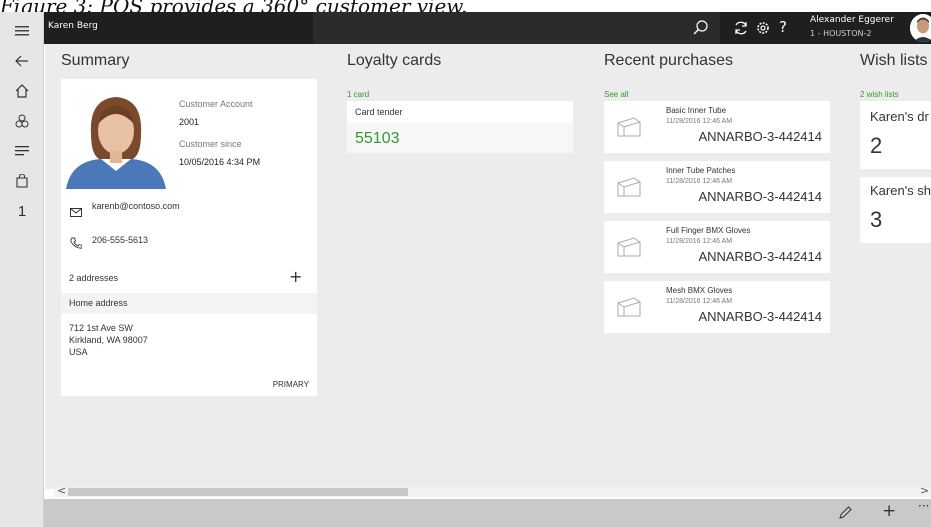 The image size is (931, 527). What do you see at coordinates (845, 515) in the screenshot?
I see `edit-icon` at bounding box center [845, 515].